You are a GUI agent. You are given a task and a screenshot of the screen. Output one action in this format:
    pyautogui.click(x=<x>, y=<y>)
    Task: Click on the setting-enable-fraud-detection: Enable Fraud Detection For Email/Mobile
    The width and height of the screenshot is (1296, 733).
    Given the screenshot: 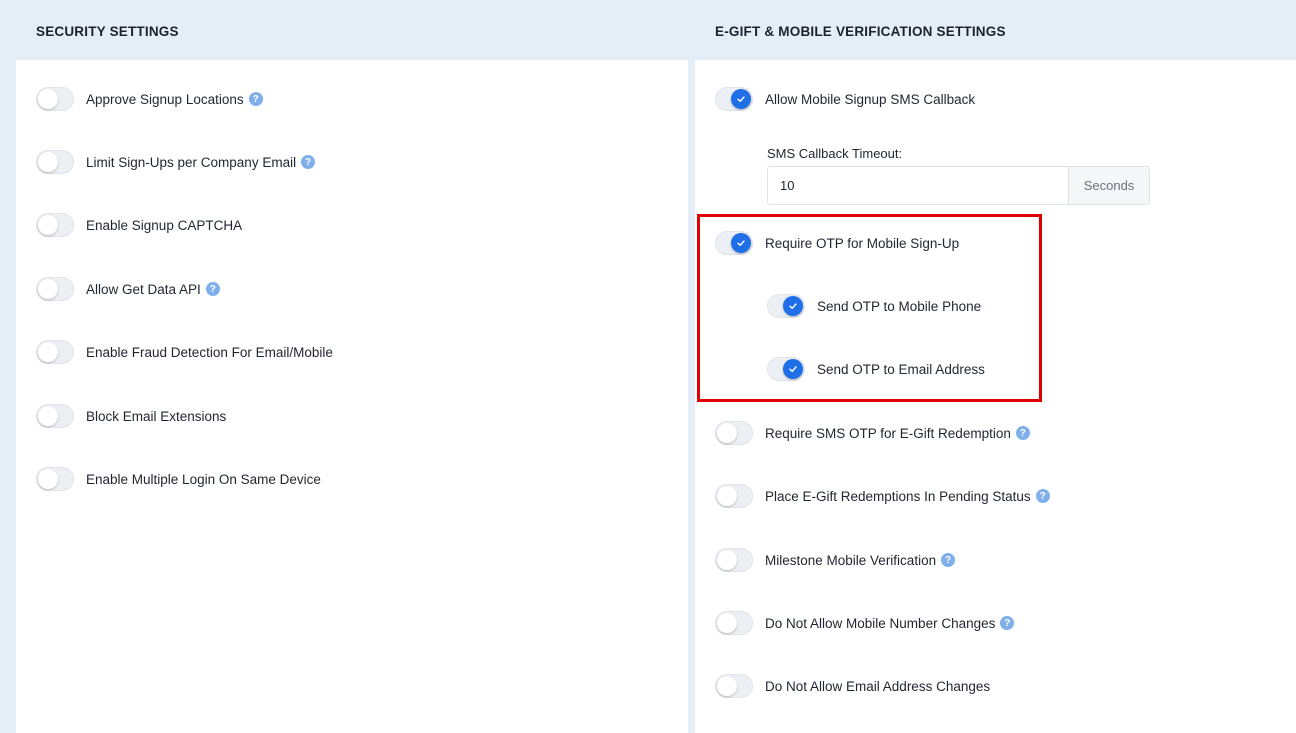 What is the action you would take?
    pyautogui.click(x=184, y=352)
    